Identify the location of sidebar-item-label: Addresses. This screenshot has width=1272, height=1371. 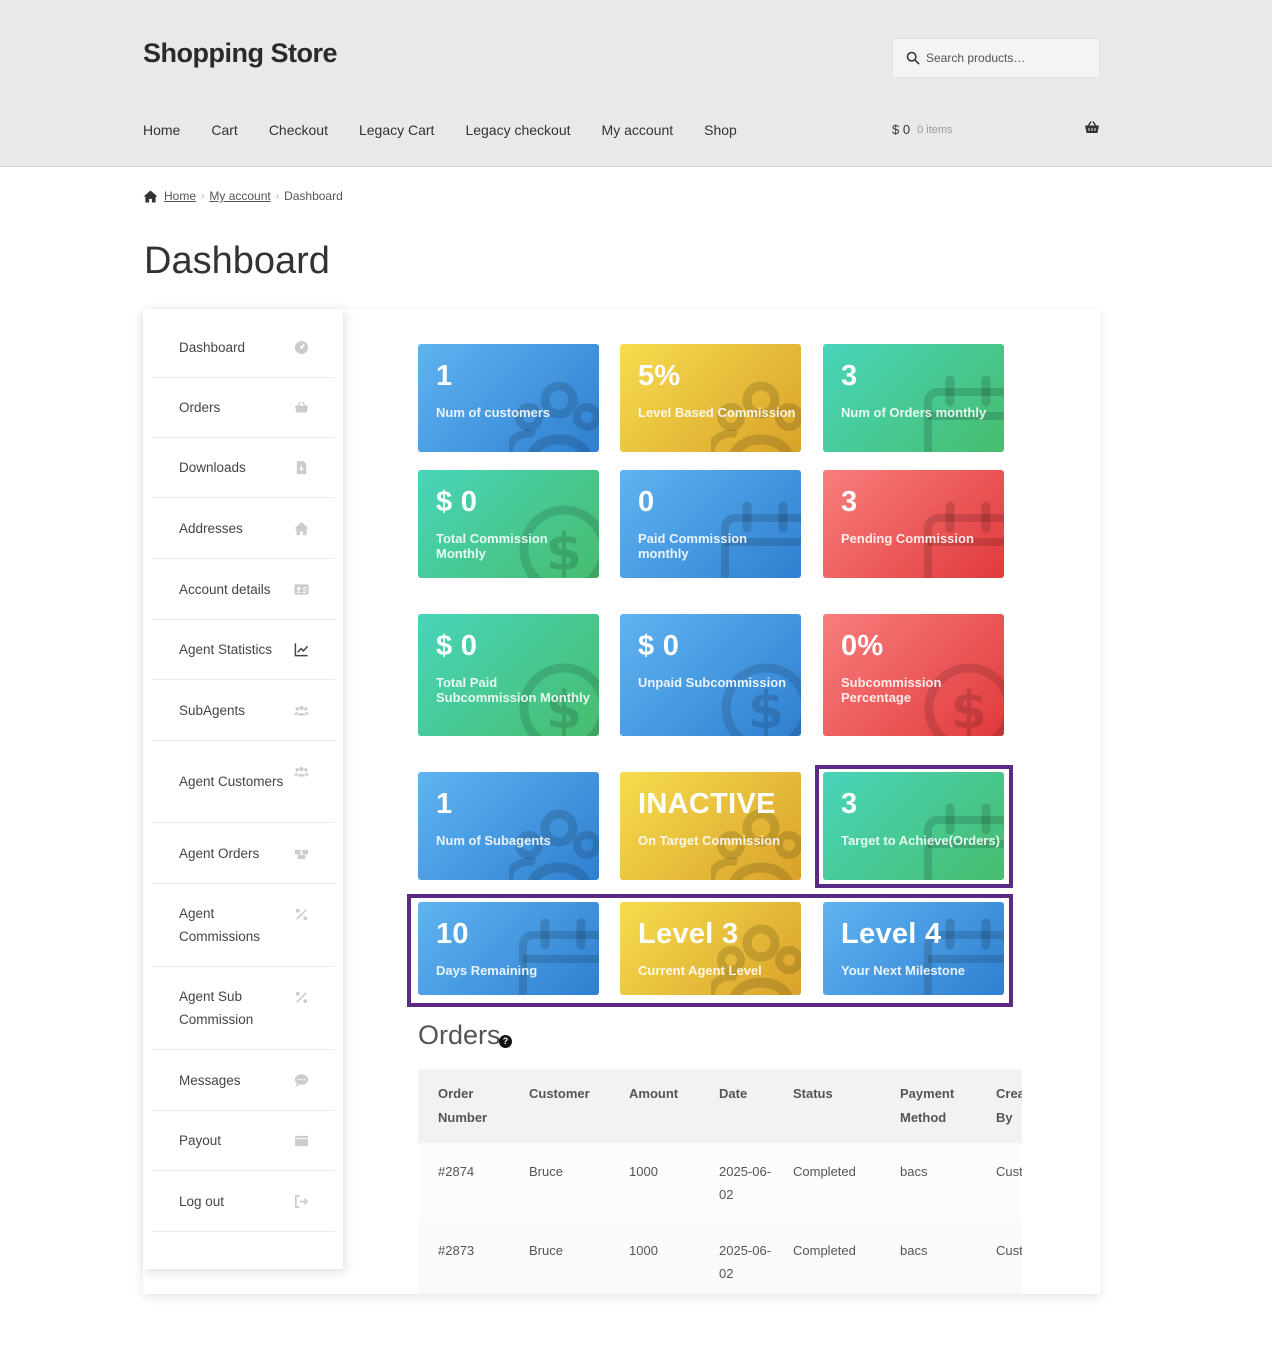
(211, 528).